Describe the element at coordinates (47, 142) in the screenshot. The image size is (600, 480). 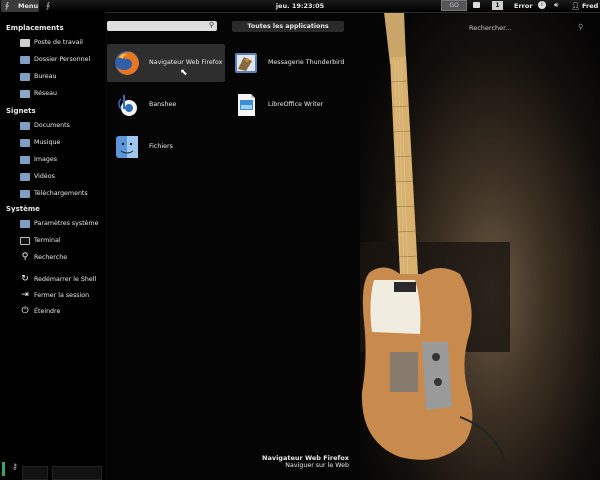
I see `sidebar-item-label: Musique` at that location.